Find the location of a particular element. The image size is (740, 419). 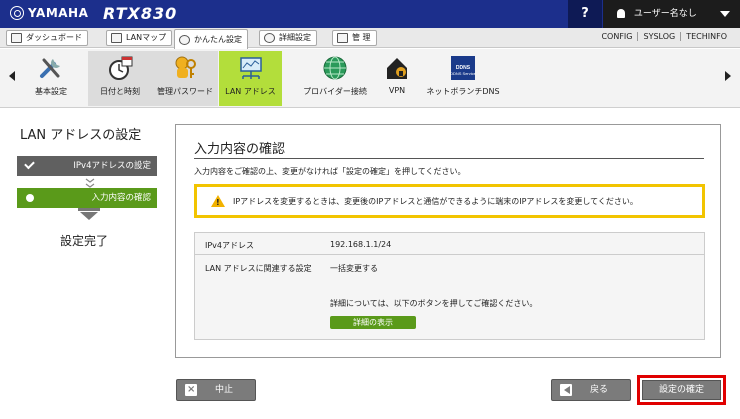

tab-lan-map: LANマップ is located at coordinates (139, 38).